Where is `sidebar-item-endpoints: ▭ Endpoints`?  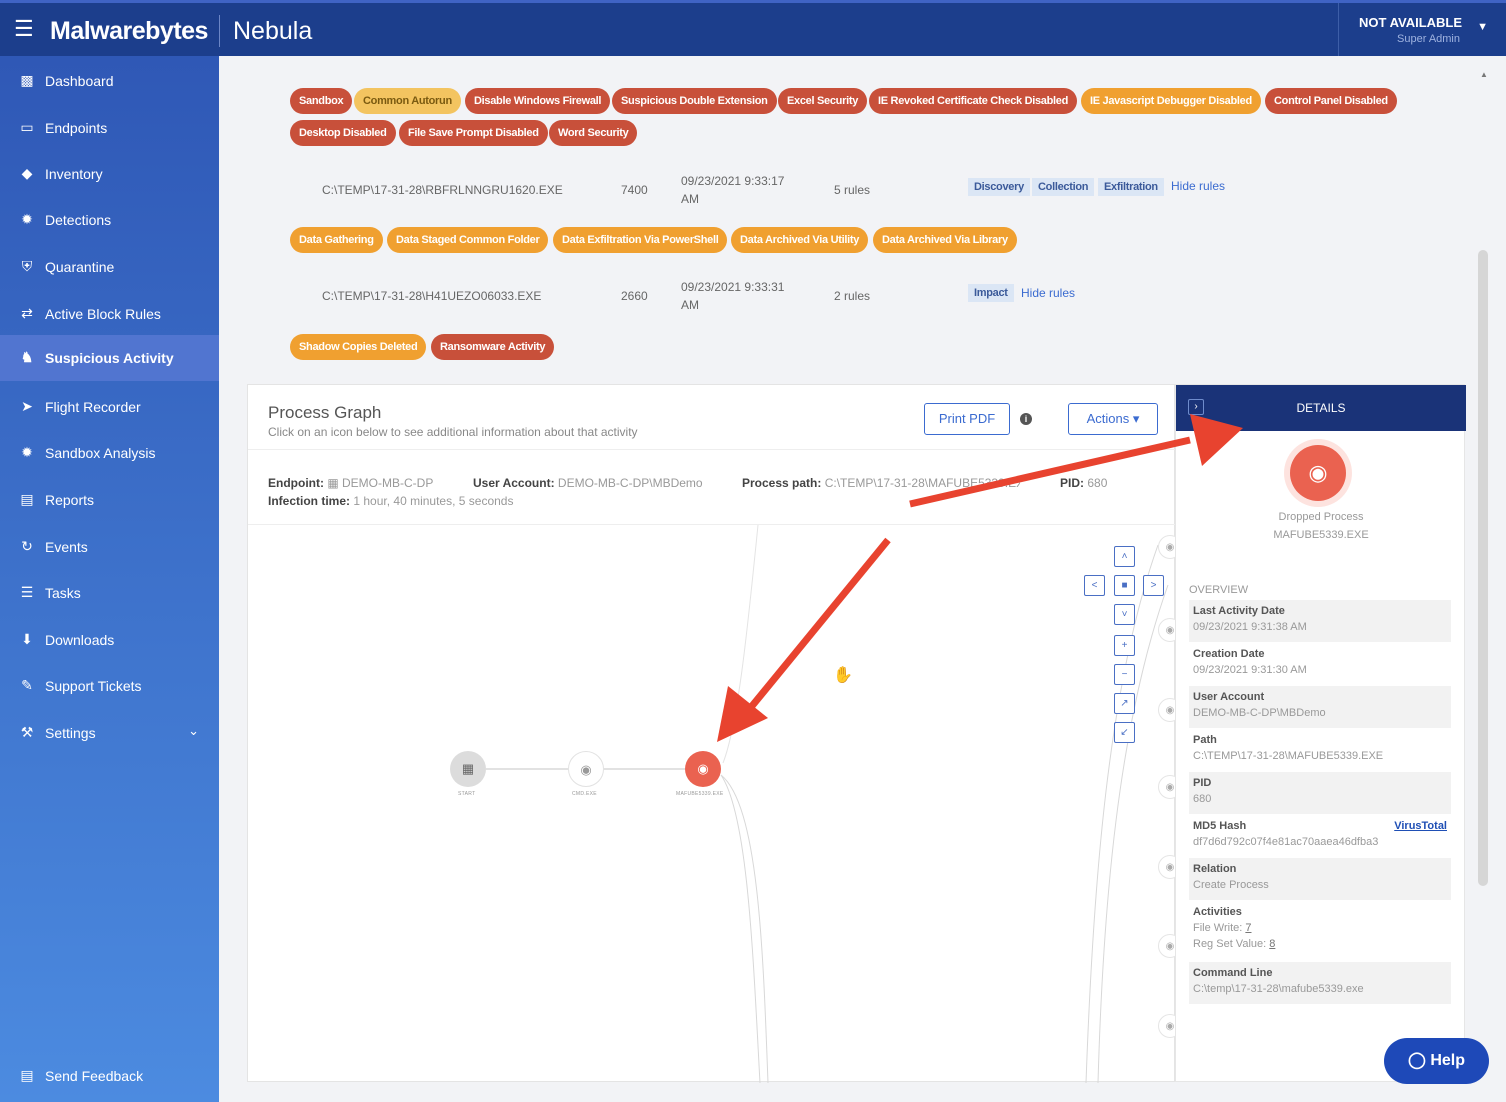
sidebar-item-endpoints: ▭ Endpoints is located at coordinates (109, 128).